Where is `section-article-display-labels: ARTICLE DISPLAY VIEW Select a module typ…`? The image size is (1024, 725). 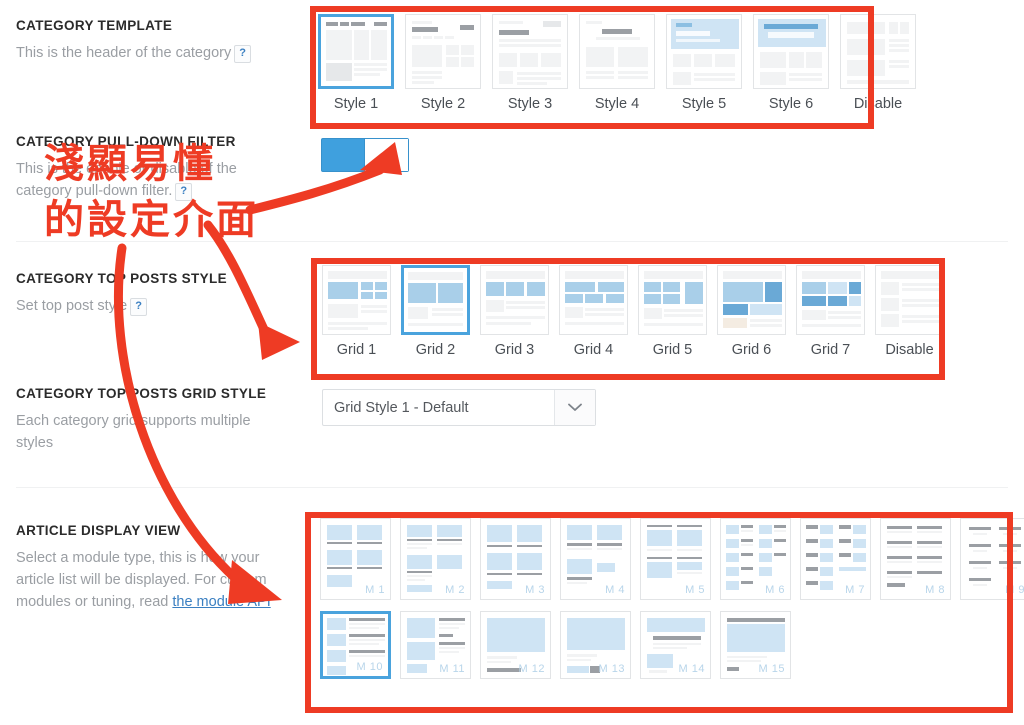 section-article-display-labels: ARTICLE DISPLAY VIEW Select a module typ… is located at coordinates (152, 568).